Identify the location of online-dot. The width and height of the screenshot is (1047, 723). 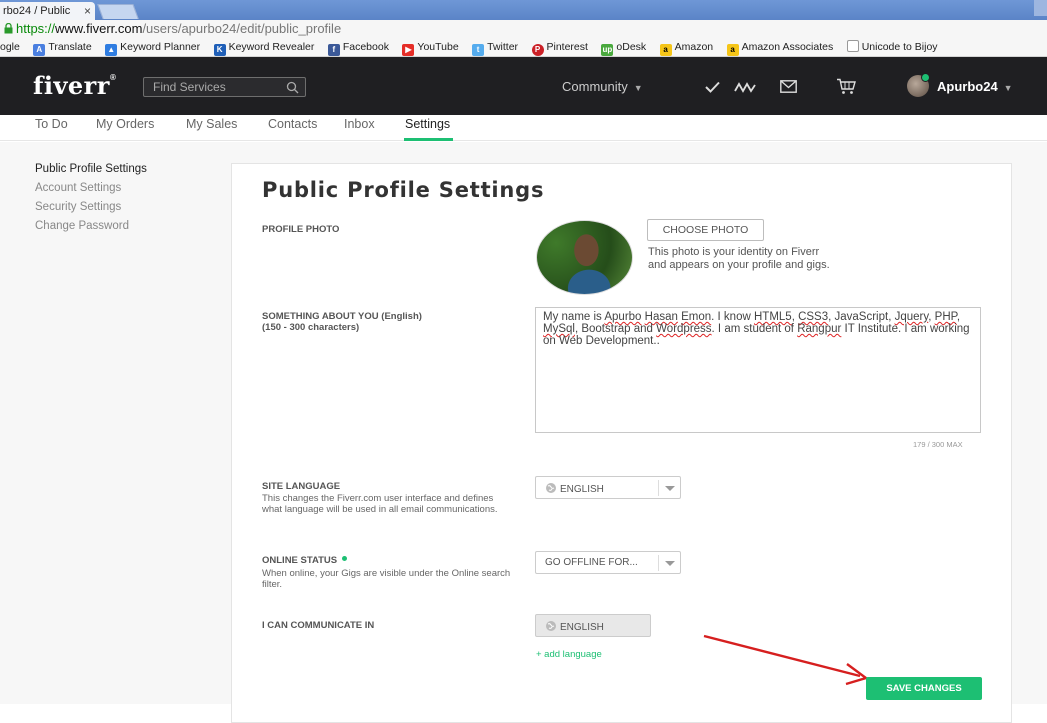
(925, 77).